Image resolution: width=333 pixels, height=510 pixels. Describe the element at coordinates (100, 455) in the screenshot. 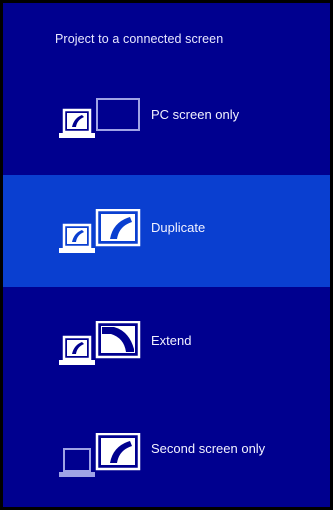

I see `second-screen-only-icon` at that location.